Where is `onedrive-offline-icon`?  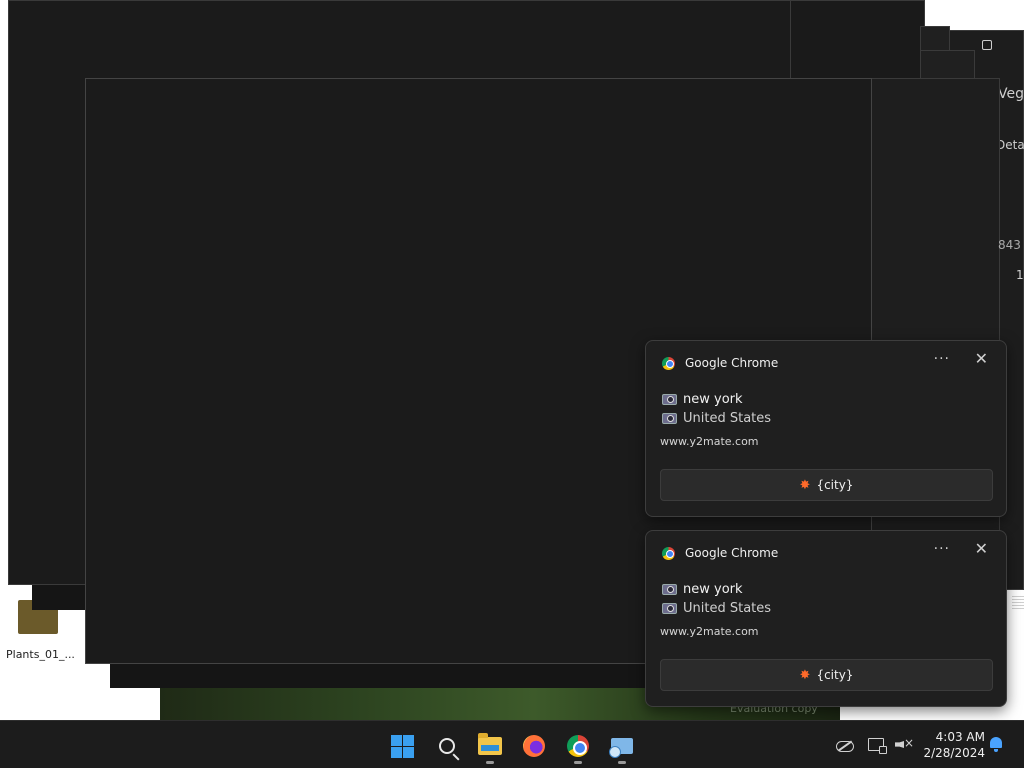
onedrive-offline-icon is located at coordinates (845, 745).